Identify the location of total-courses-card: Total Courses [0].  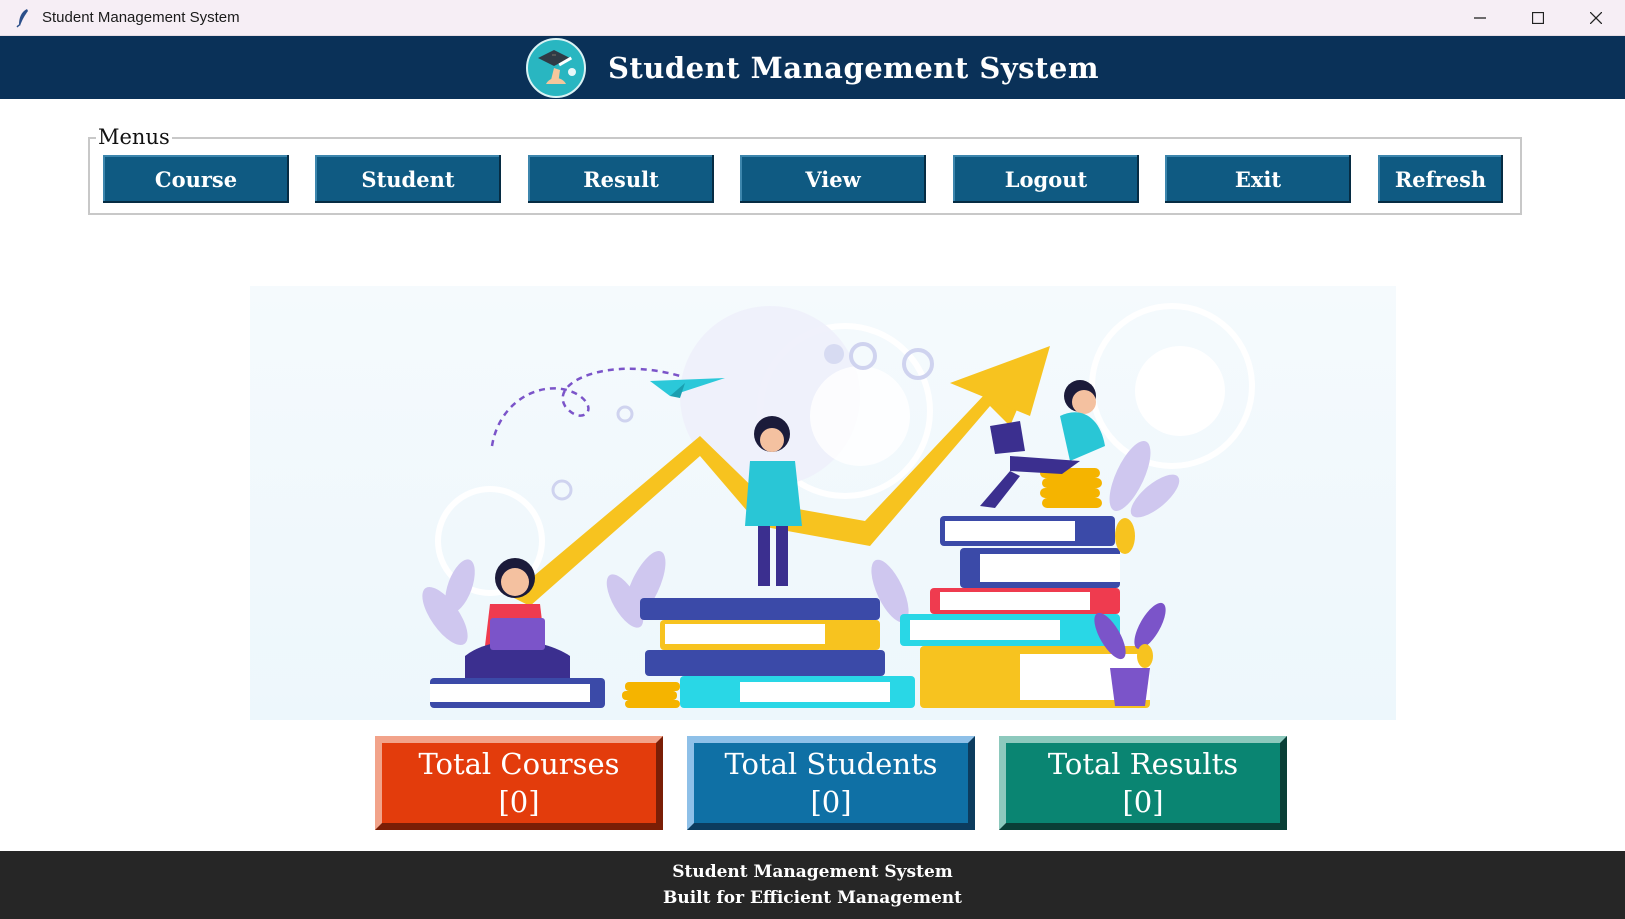
(519, 783).